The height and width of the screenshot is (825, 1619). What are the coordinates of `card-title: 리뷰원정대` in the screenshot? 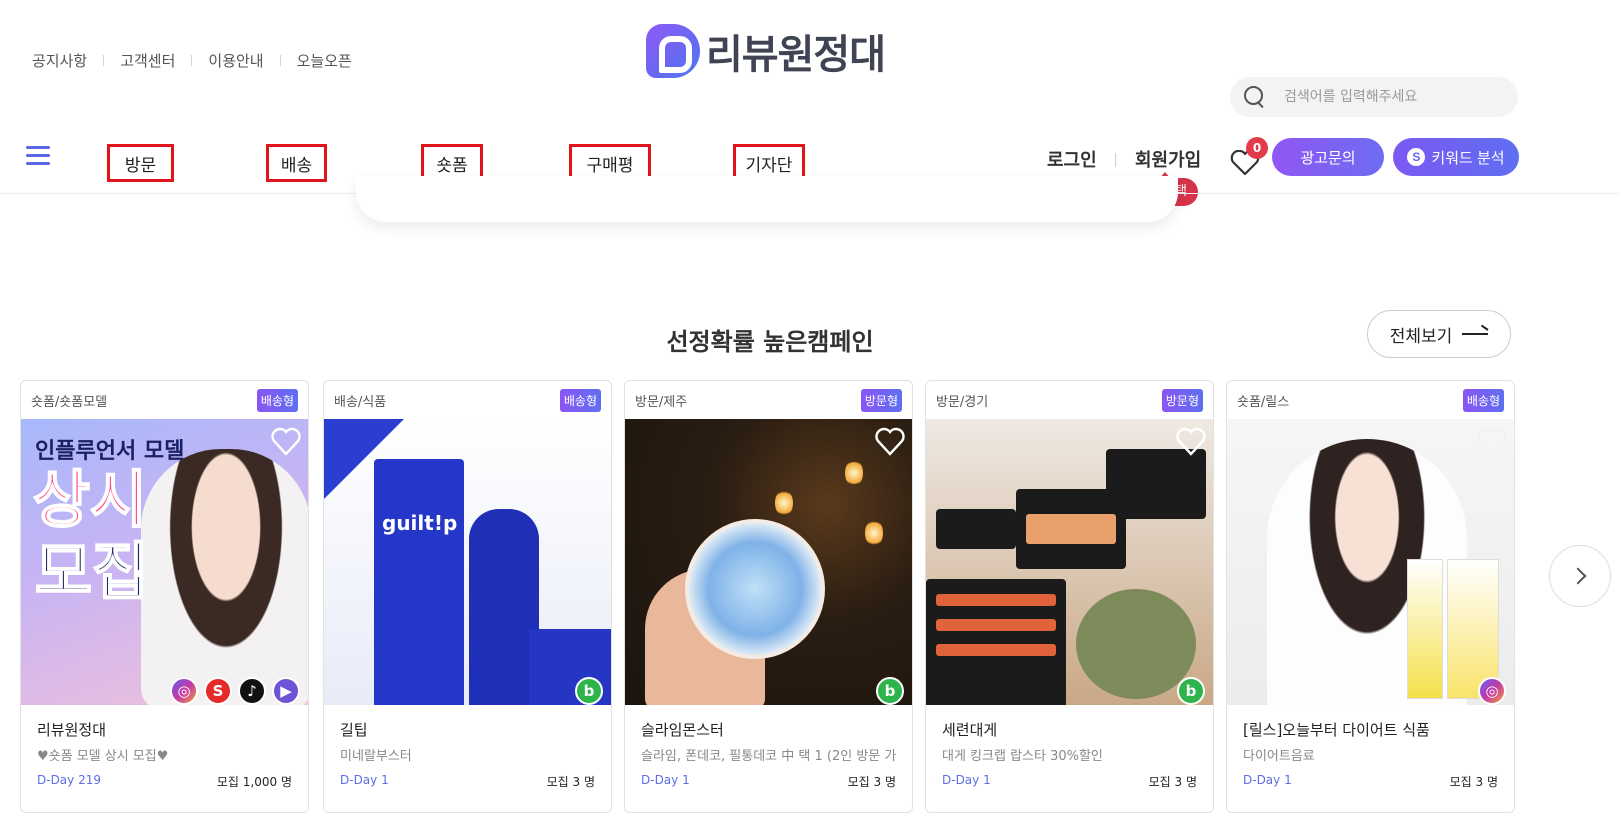 It's located at (72, 730).